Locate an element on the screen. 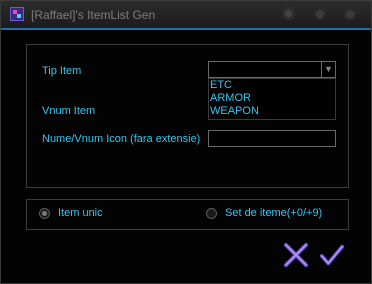 The width and height of the screenshot is (372, 284). title-accent-line is located at coordinates (186, 29).